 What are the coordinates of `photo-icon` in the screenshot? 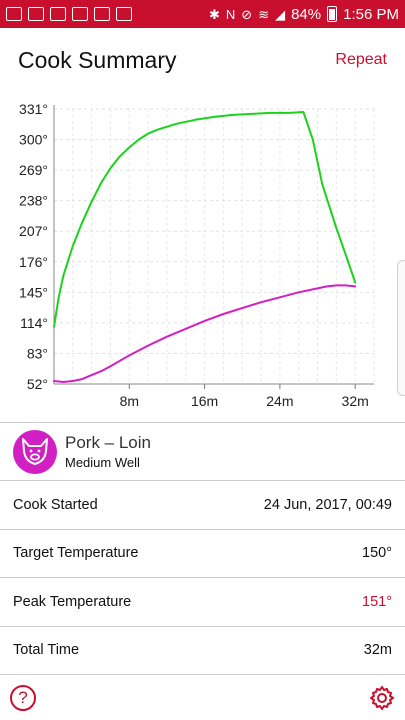 It's located at (80, 14).